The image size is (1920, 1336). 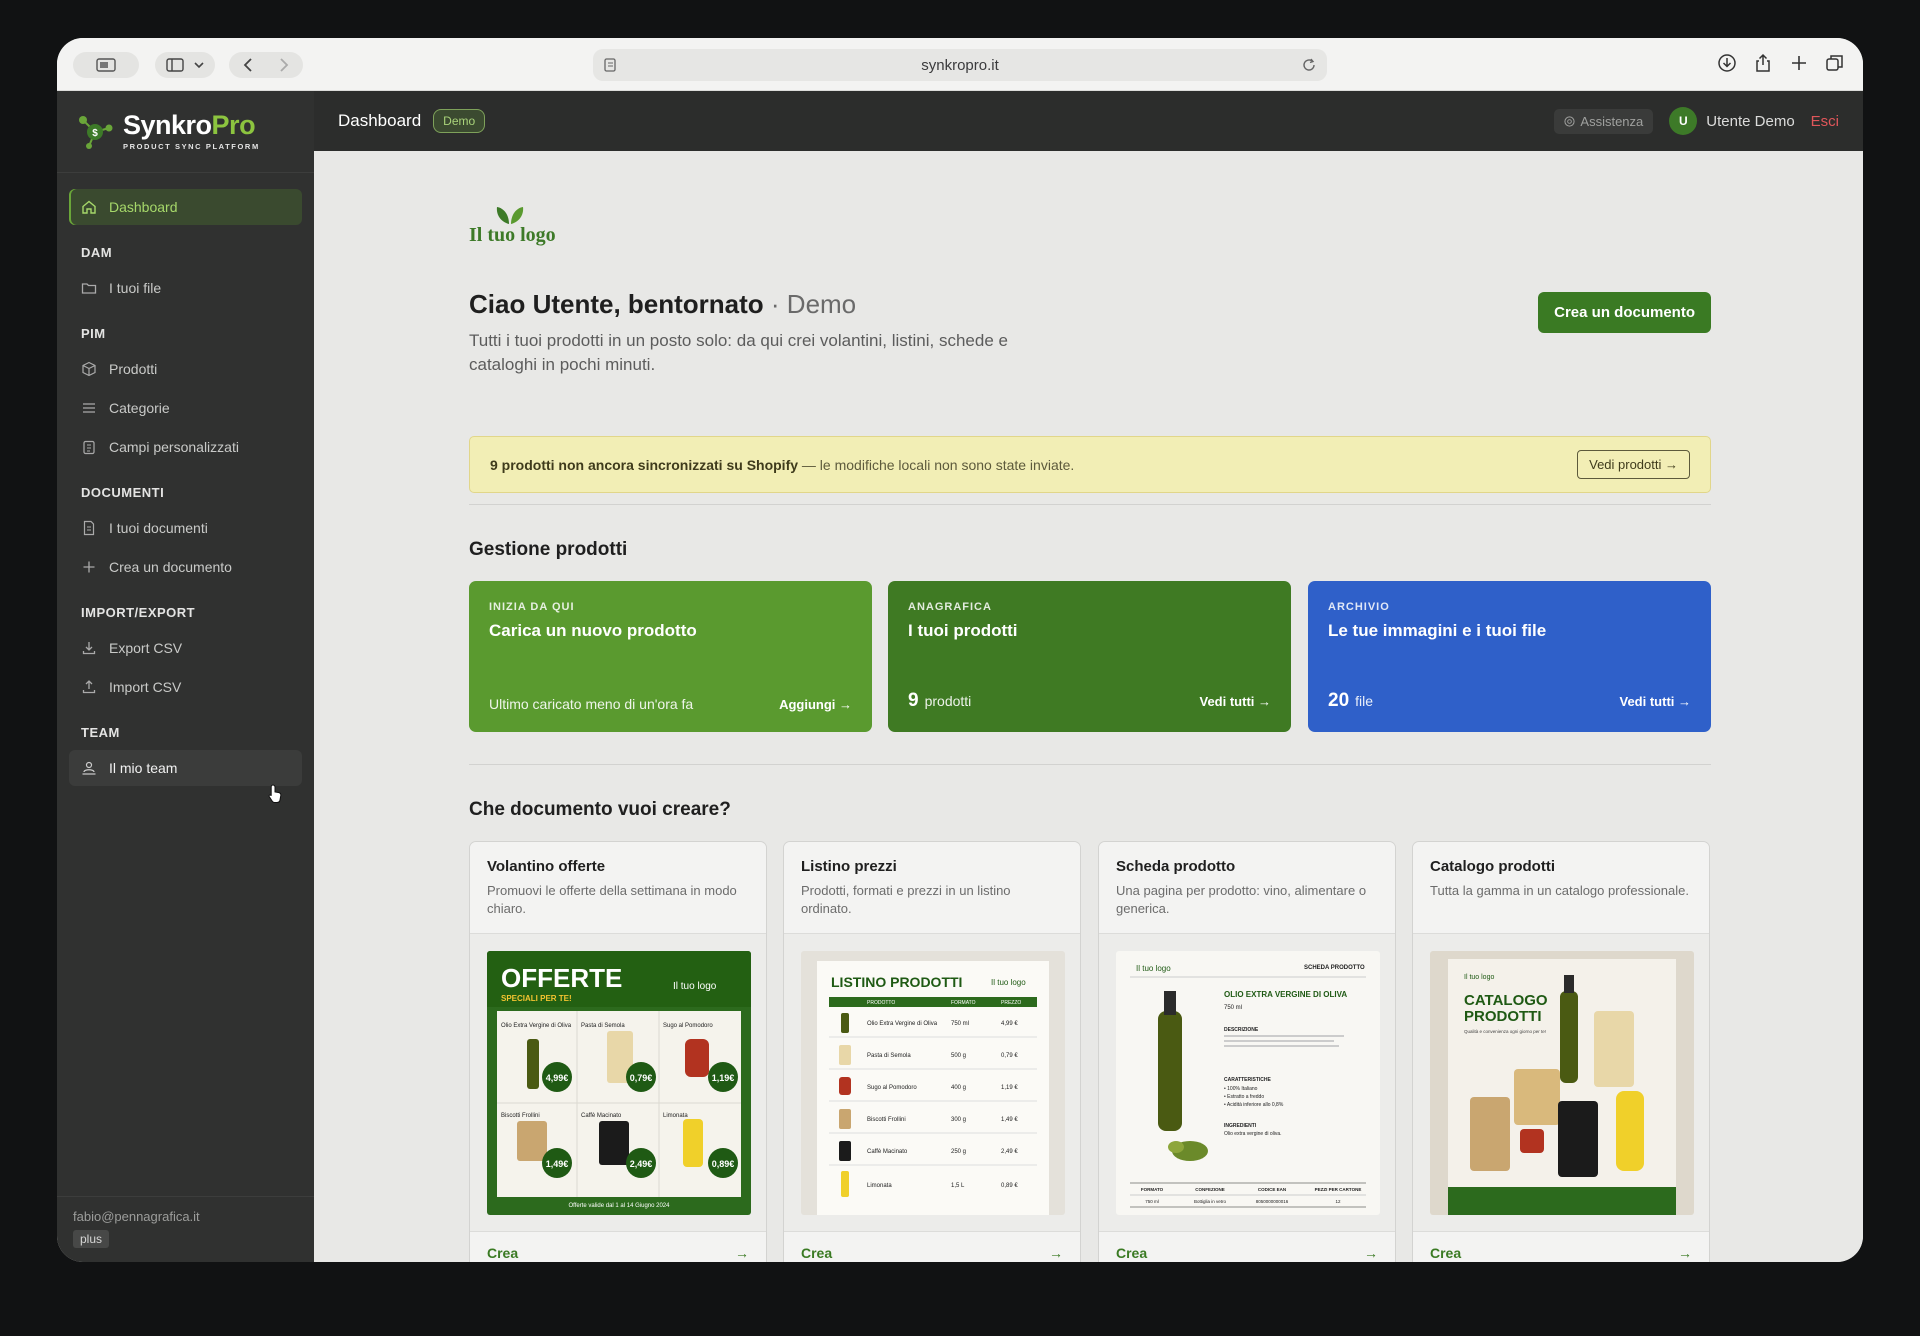 I want to click on sidebar-item-products: Prodotti, so click(x=185, y=369).